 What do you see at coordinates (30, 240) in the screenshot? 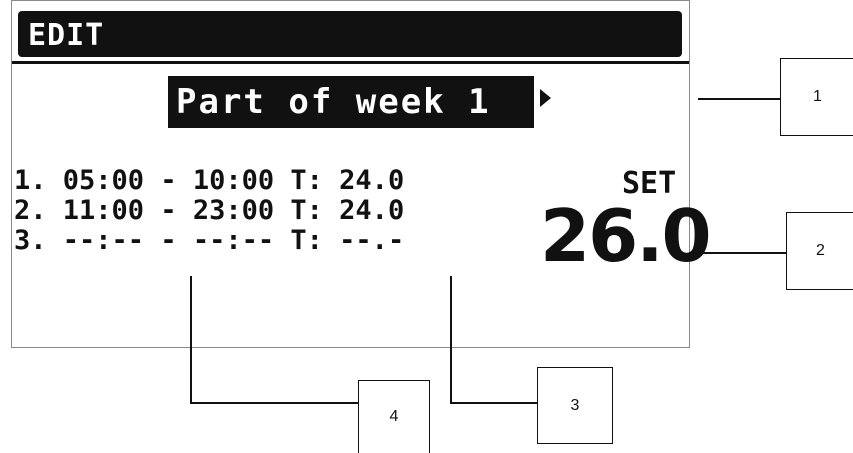
I see `row-number: 3.` at bounding box center [30, 240].